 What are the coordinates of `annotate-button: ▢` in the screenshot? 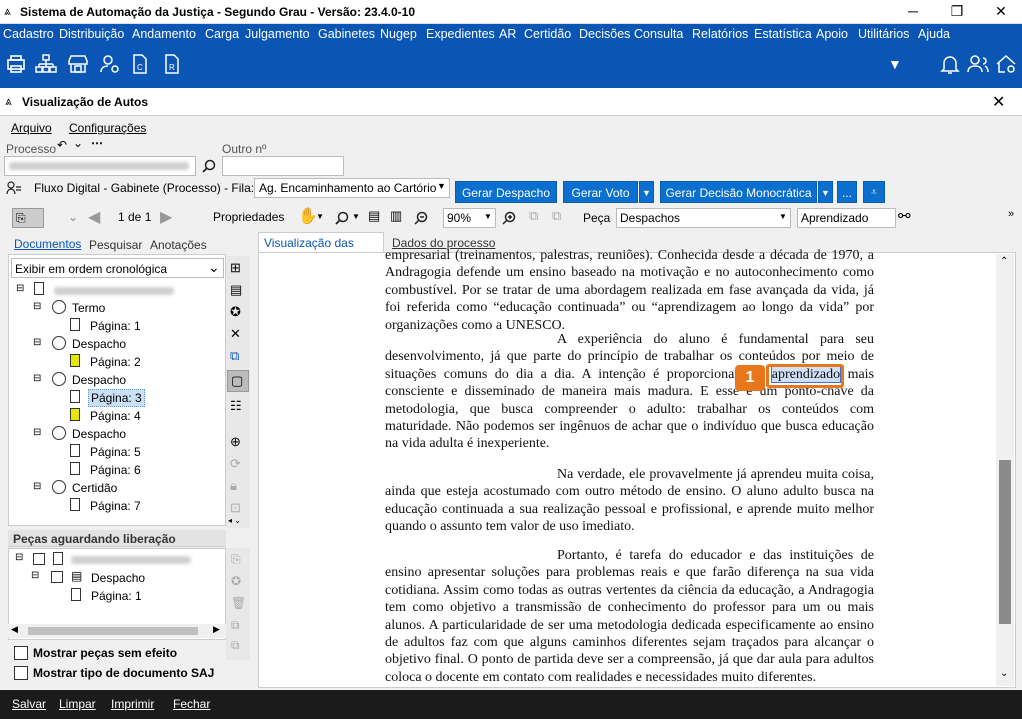 It's located at (238, 381).